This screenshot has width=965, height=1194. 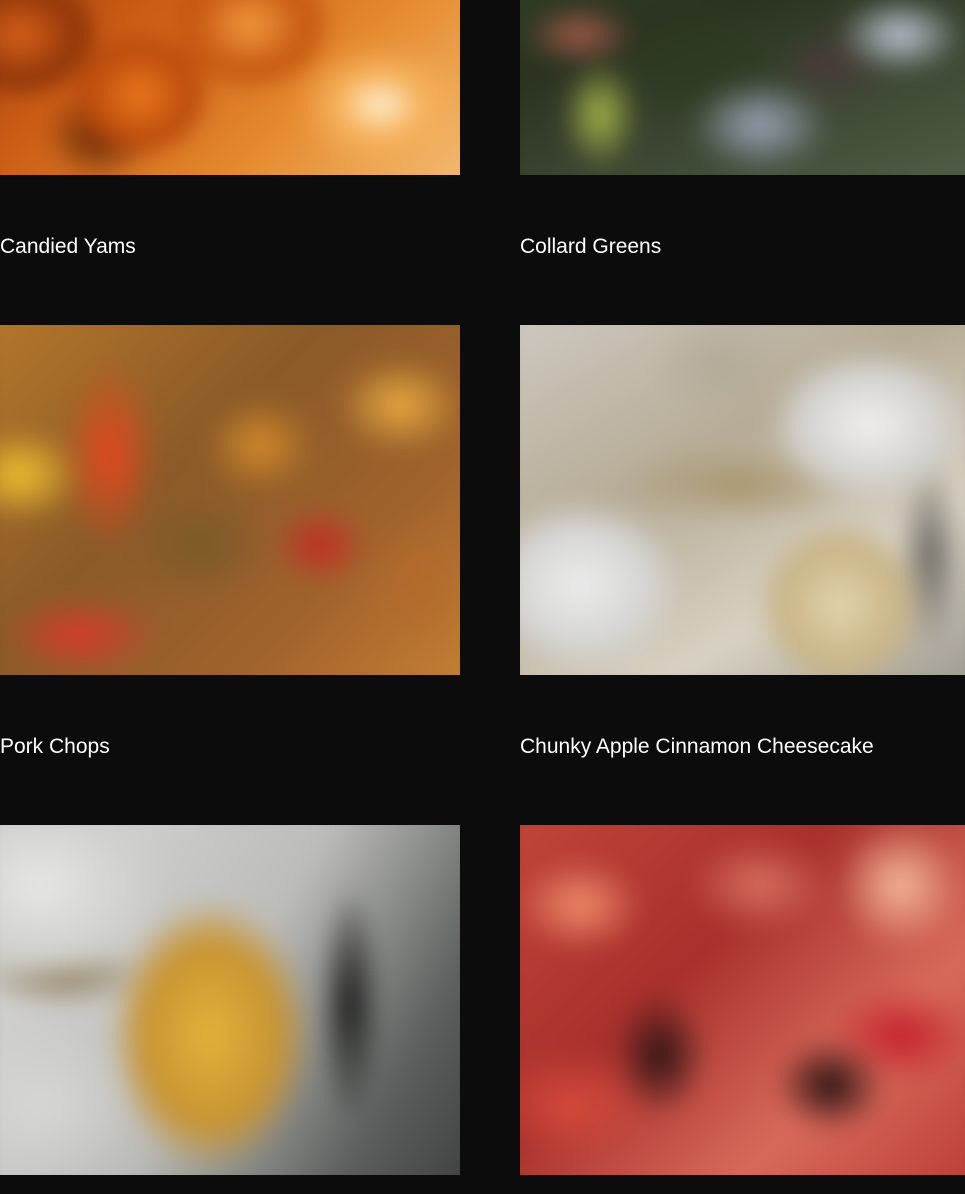 I want to click on cheesecake-title: Chunky Apple Cinnamon Cheesecake, so click(x=697, y=747).